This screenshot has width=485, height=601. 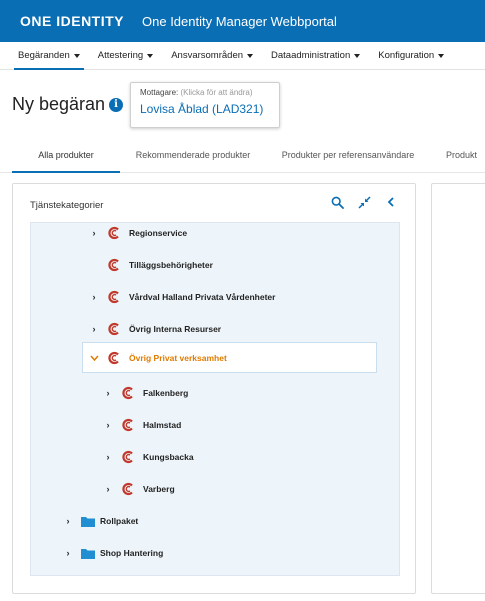 I want to click on tree-item-tillaggsbehorigheter: Tilläggsbehörigheter, so click(x=160, y=265).